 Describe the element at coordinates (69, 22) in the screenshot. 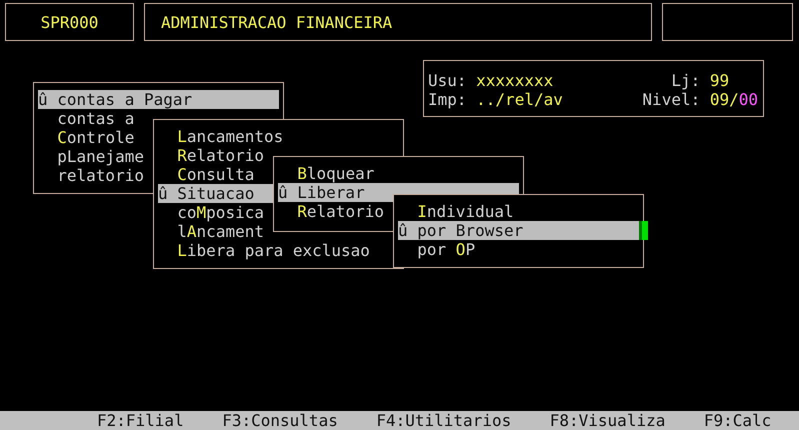

I see `program-code: SPR000` at that location.